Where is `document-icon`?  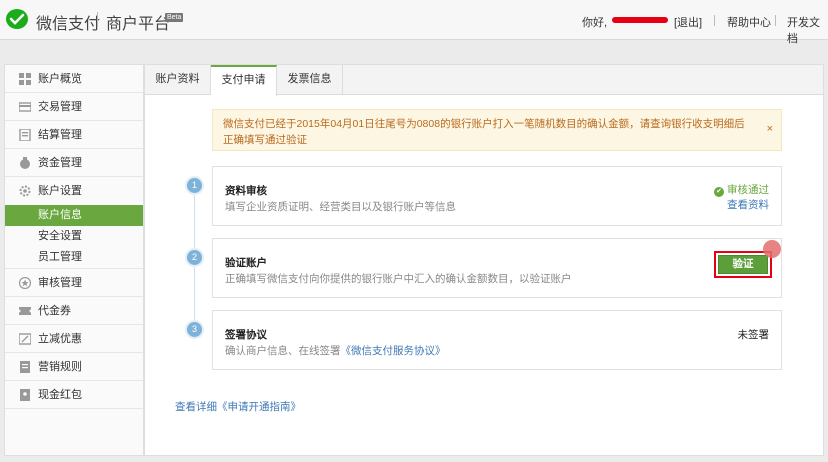
document-icon is located at coordinates (25, 135).